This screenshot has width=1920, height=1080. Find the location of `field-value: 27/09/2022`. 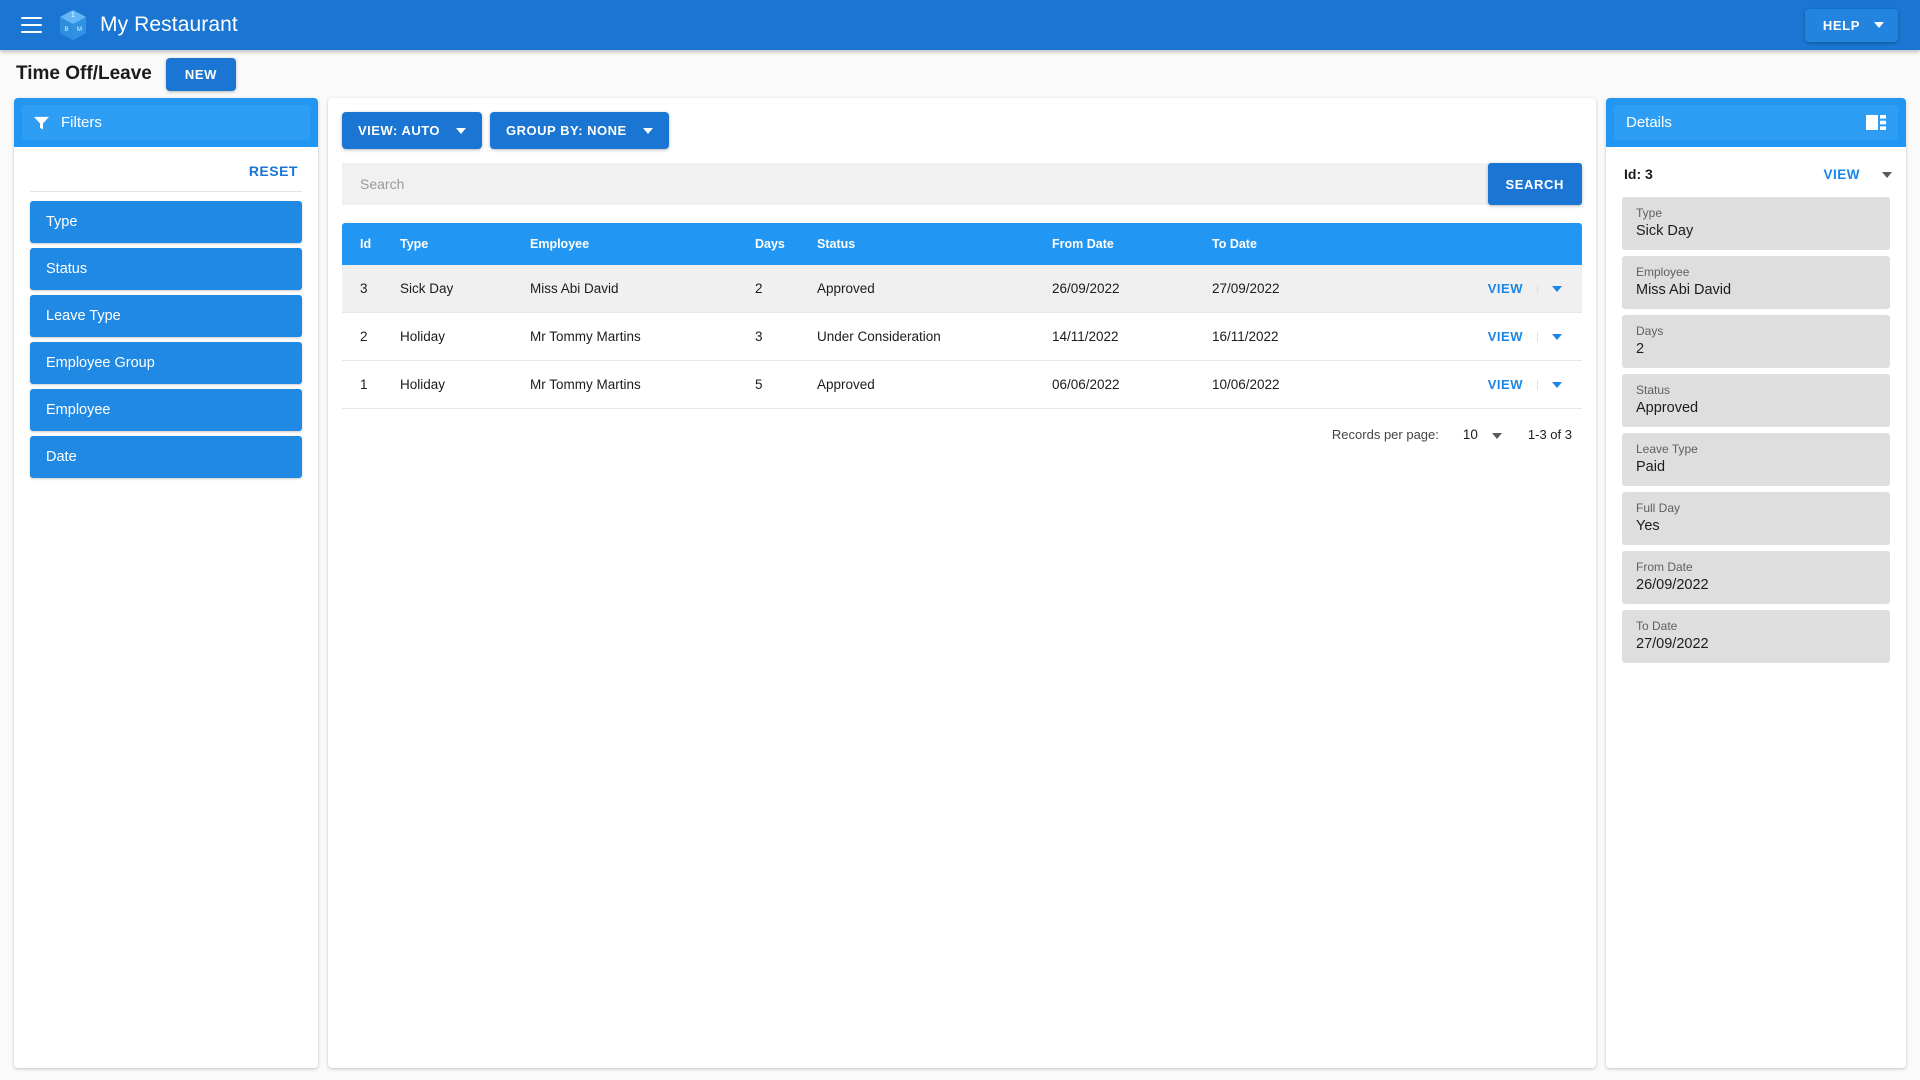

field-value: 27/09/2022 is located at coordinates (1672, 644).